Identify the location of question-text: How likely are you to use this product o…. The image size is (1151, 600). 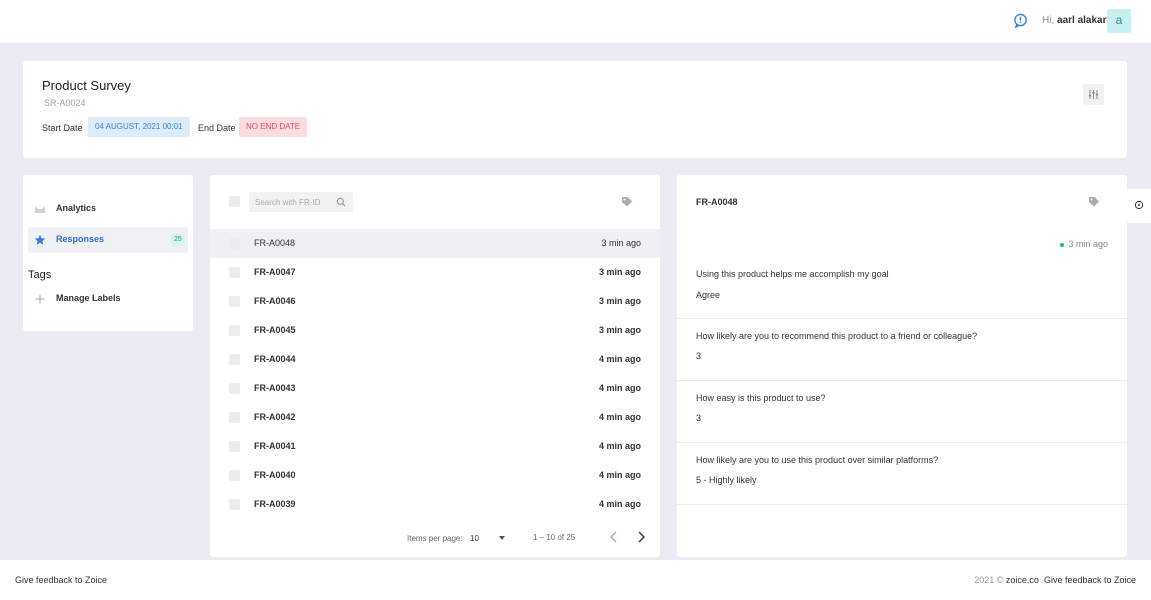
(817, 460).